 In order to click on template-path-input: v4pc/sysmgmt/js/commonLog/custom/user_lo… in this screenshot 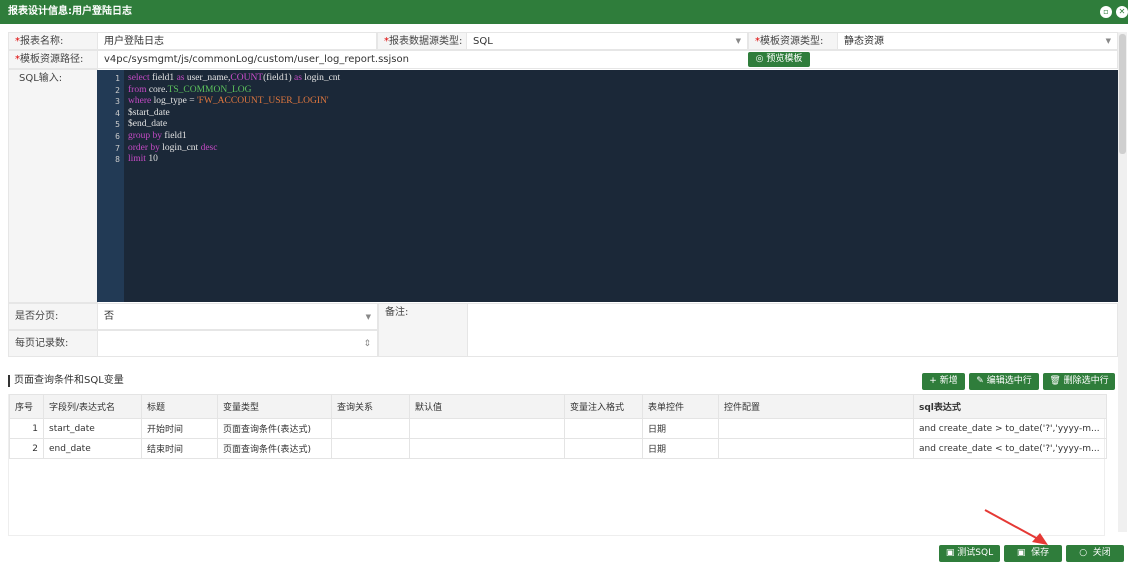, I will do `click(607, 59)`.